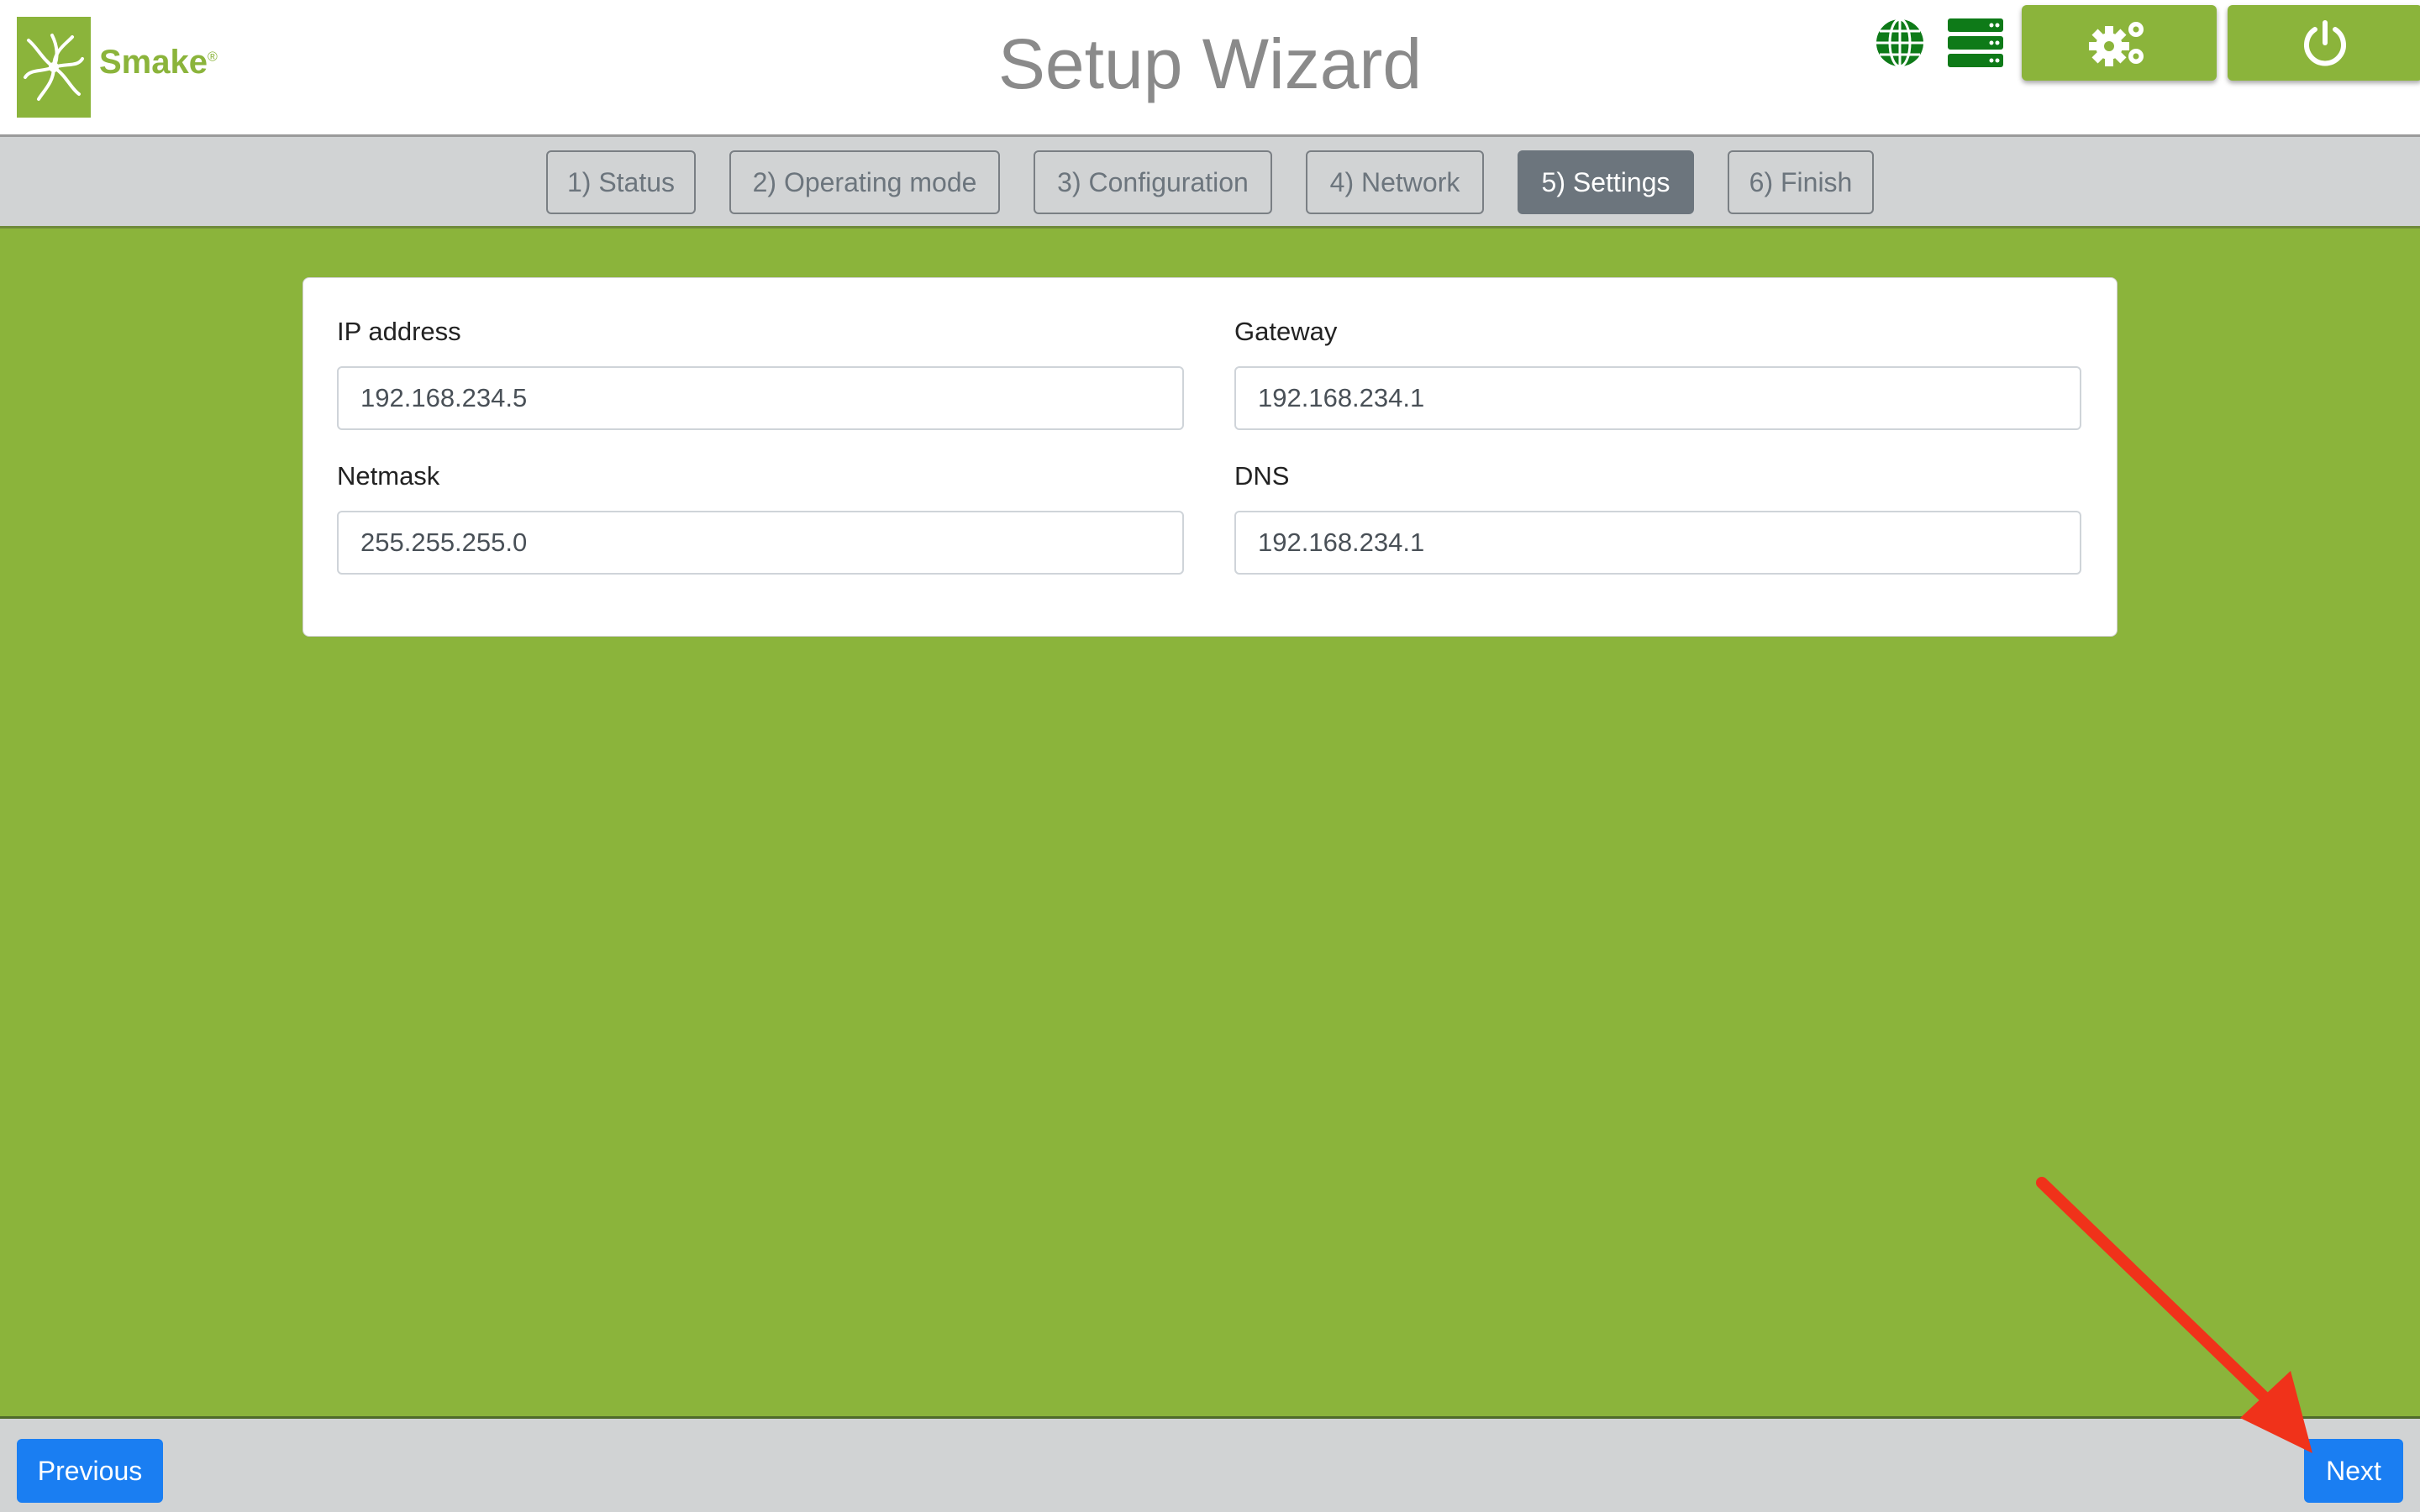 The width and height of the screenshot is (2420, 1512). I want to click on next-button: Next, so click(2353, 1471).